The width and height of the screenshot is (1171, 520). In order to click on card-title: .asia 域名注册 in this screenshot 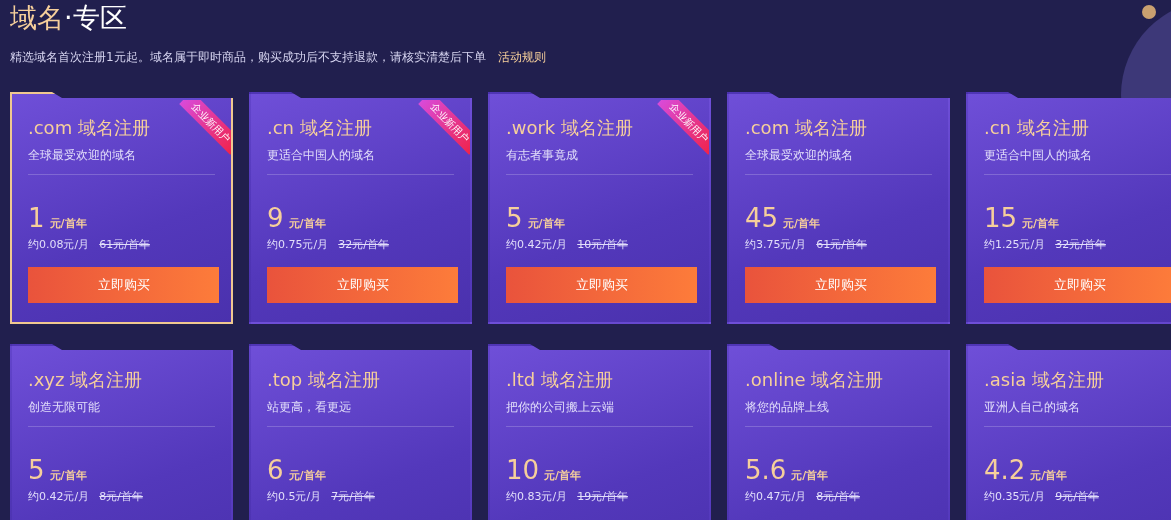, I will do `click(1044, 380)`.